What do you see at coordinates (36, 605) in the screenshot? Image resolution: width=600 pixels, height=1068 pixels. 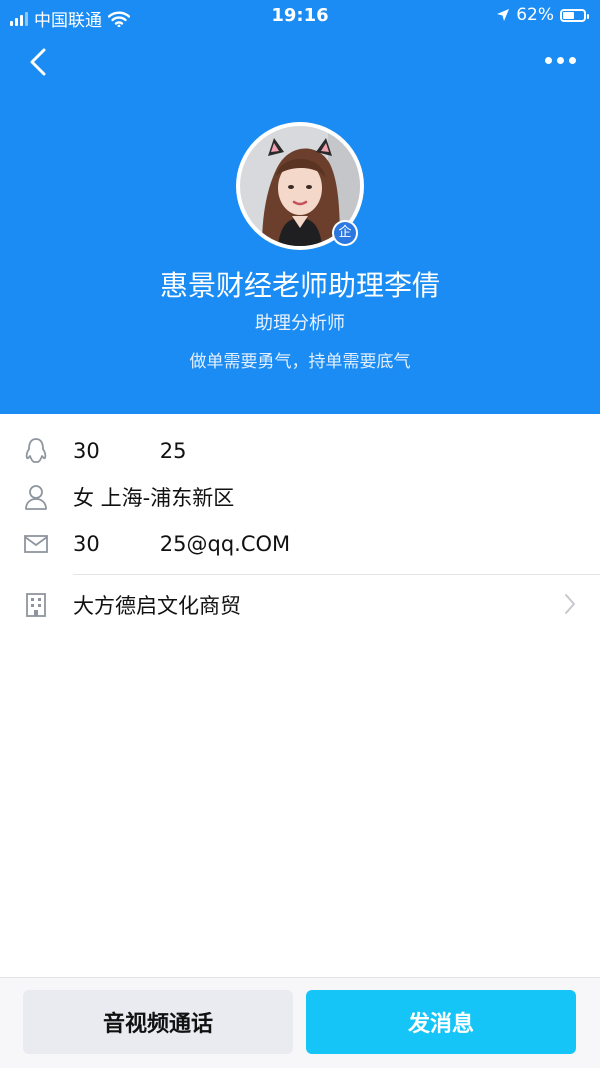 I see `building-icon` at bounding box center [36, 605].